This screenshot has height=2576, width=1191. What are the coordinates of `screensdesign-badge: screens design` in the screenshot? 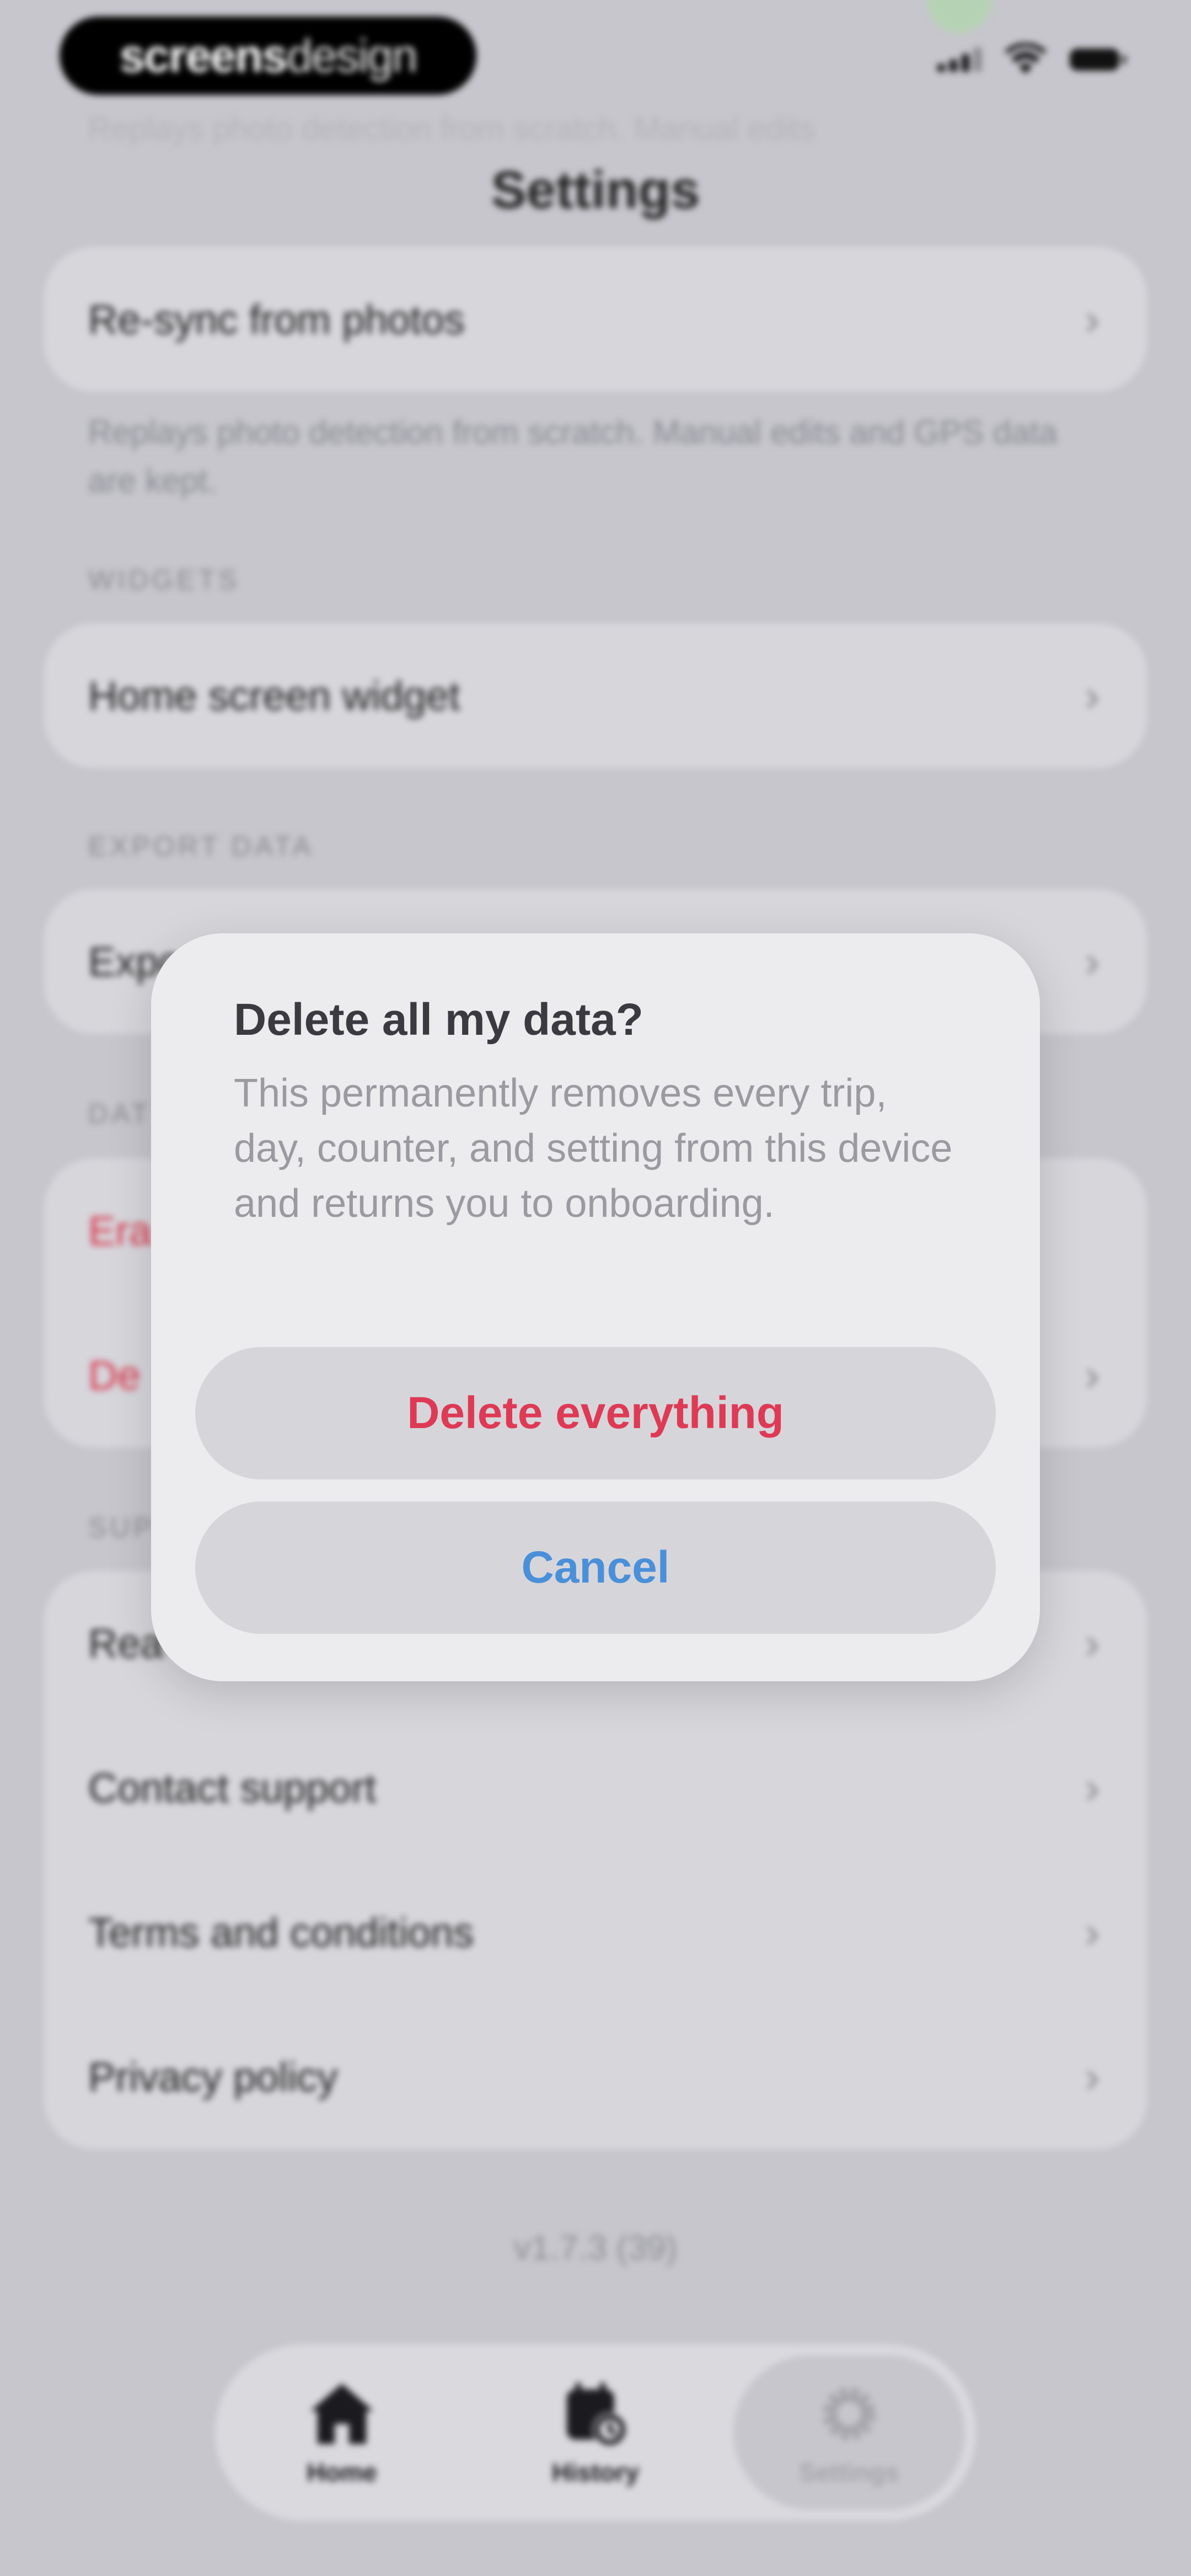 It's located at (268, 56).